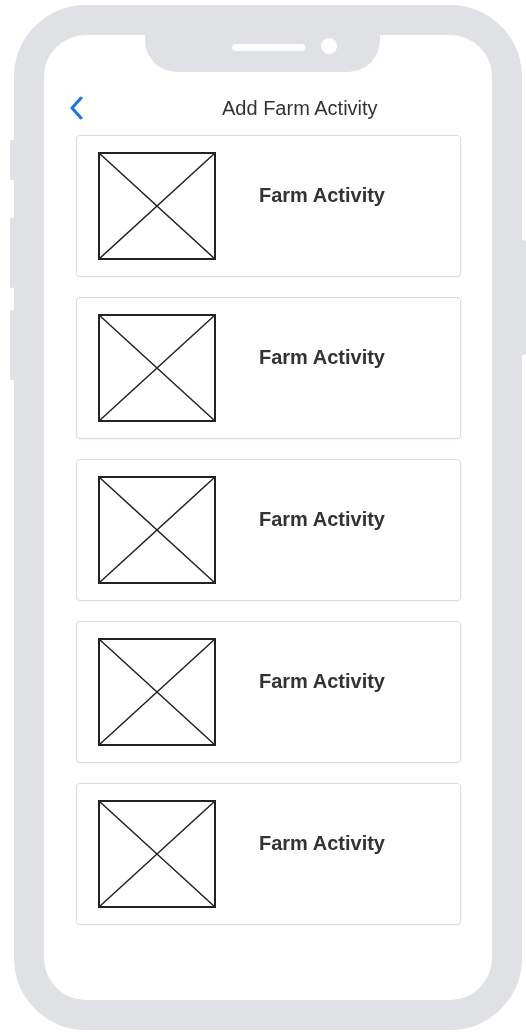 This screenshot has width=526, height=1035. Describe the element at coordinates (329, 46) in the screenshot. I see `camera-dot` at that location.